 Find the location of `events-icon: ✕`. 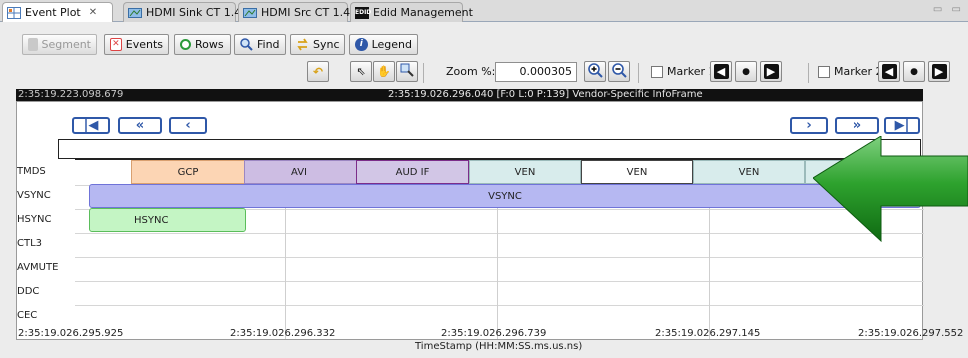

events-icon: ✕ is located at coordinates (116, 44).